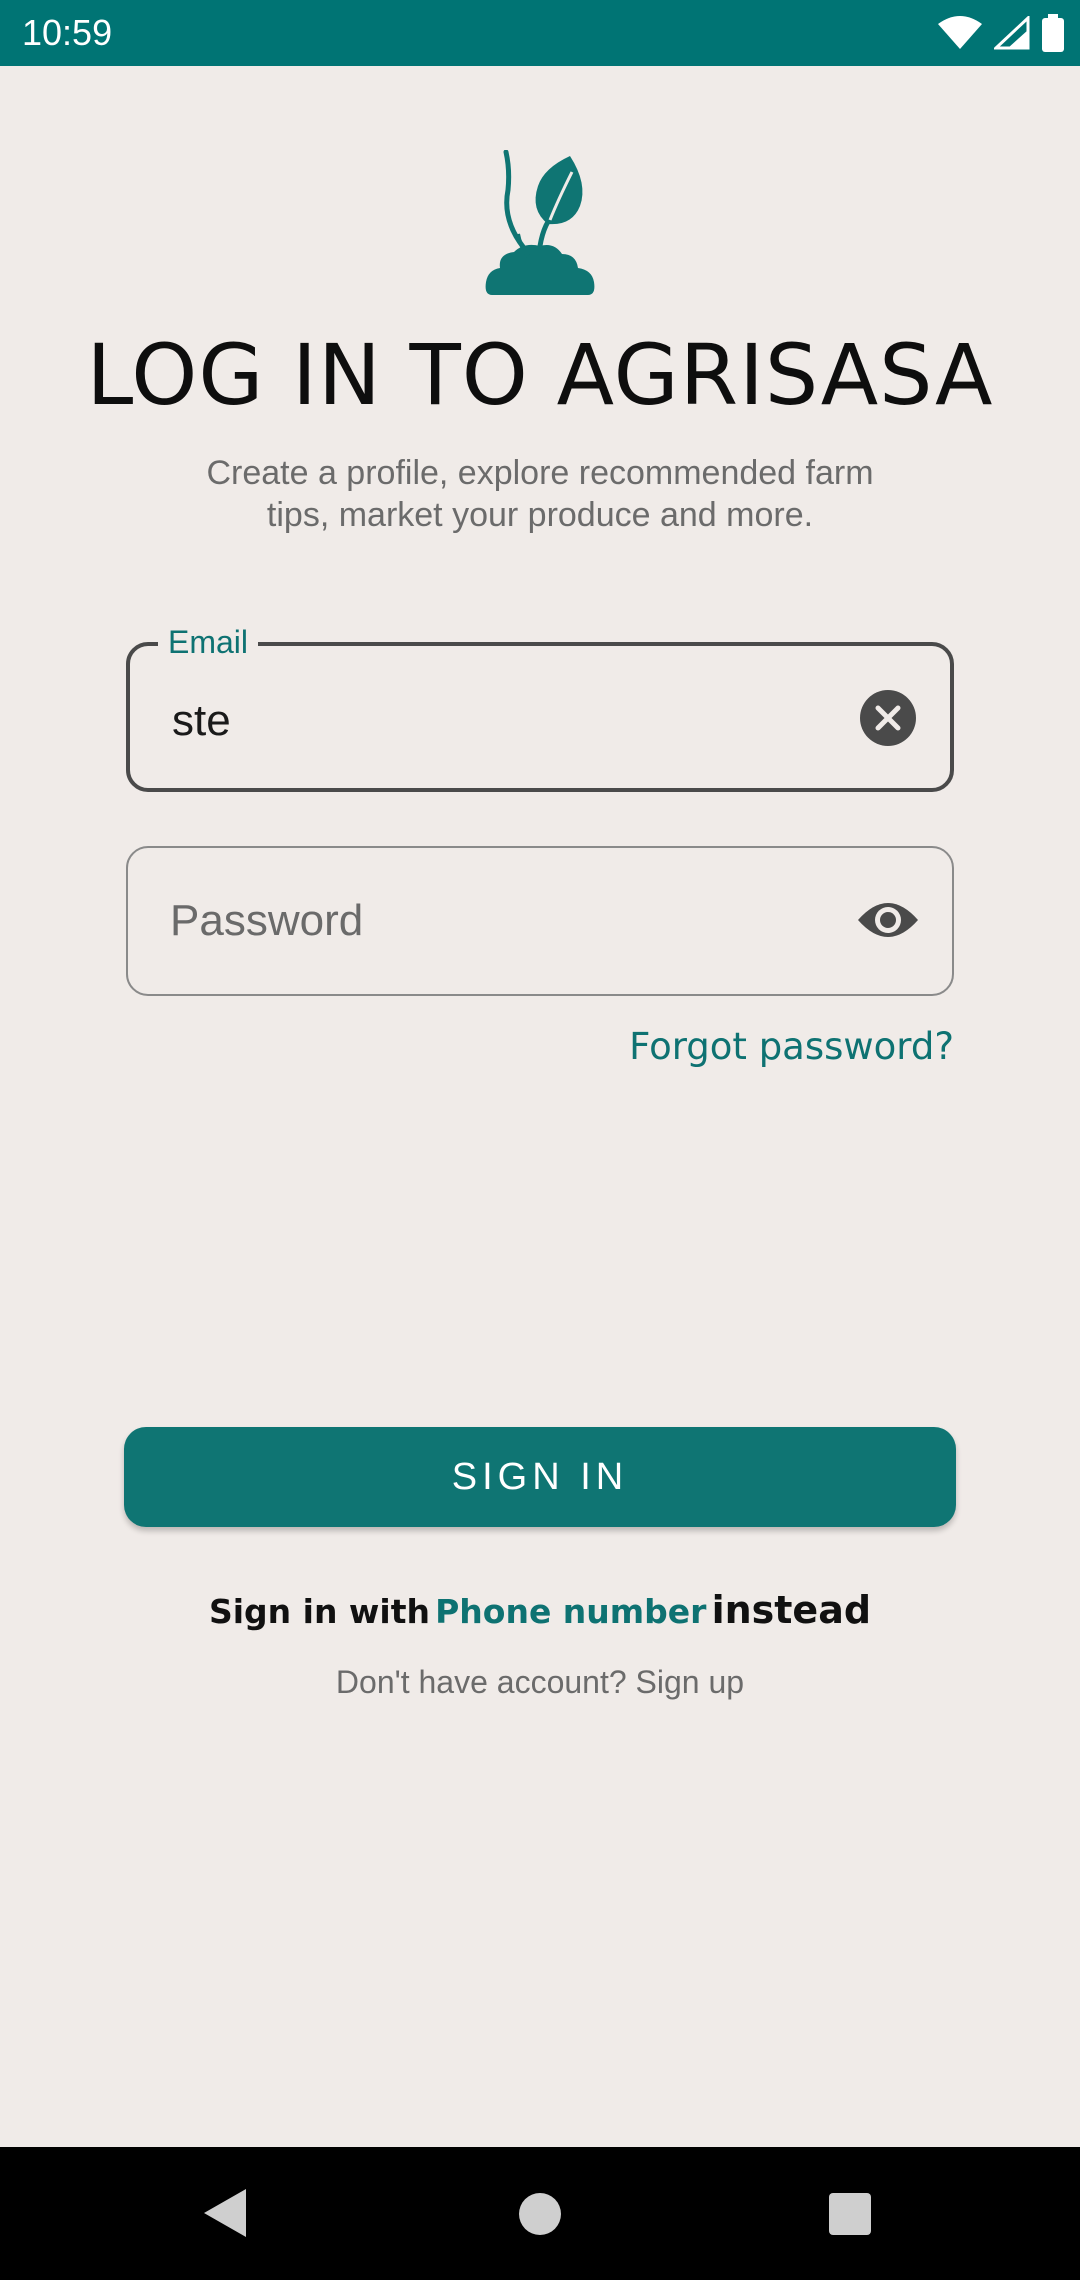 The height and width of the screenshot is (2280, 1080). Describe the element at coordinates (888, 718) in the screenshot. I see `clear-icon` at that location.